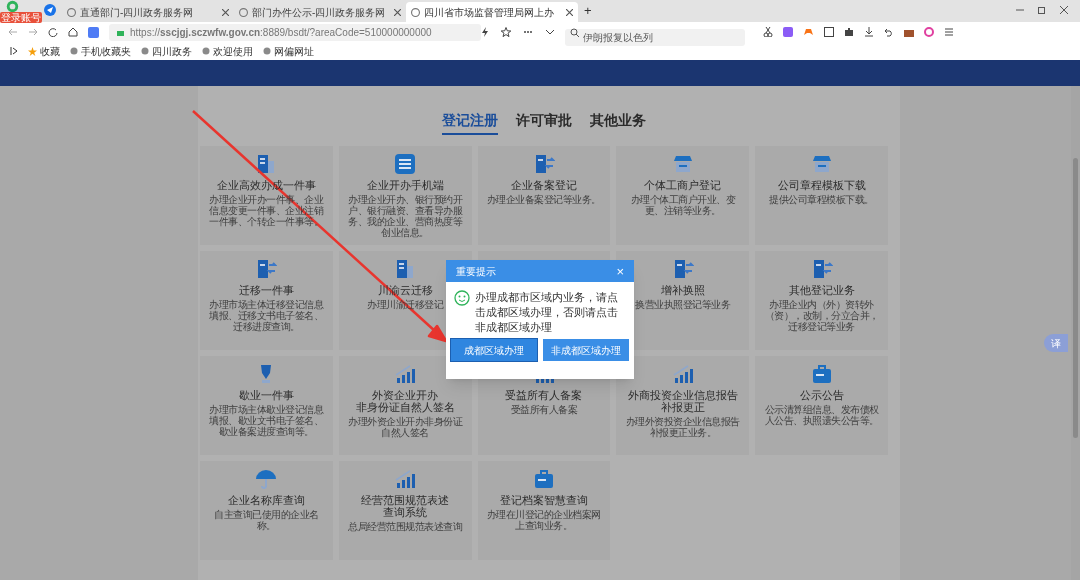 The height and width of the screenshot is (580, 1080). I want to click on card-description: 换营业执照登记等业务, so click(683, 304).